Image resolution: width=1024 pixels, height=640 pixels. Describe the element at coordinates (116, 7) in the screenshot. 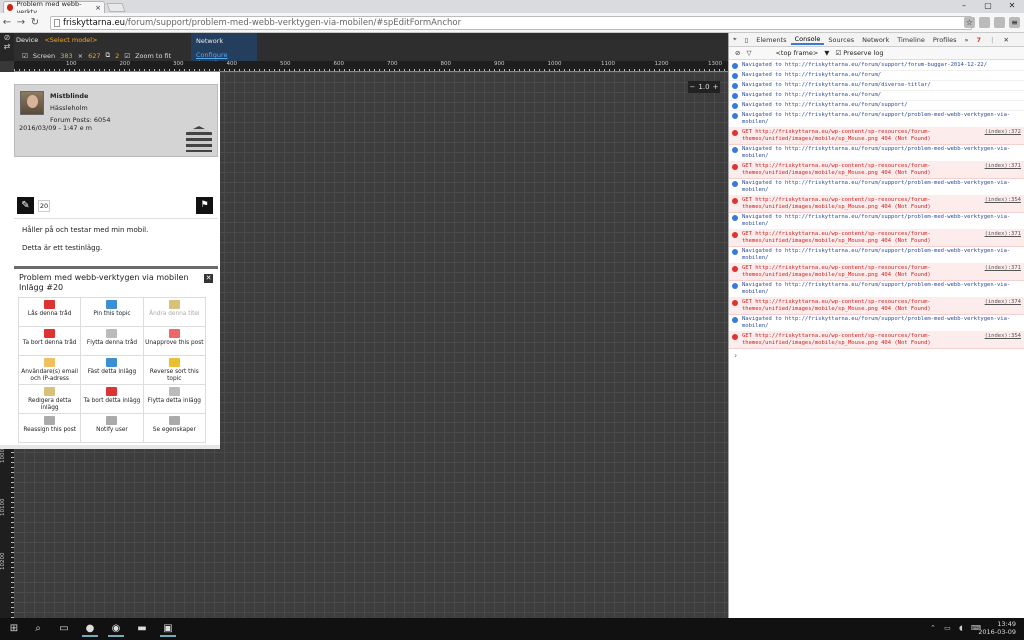

I see `new-tab-button` at that location.